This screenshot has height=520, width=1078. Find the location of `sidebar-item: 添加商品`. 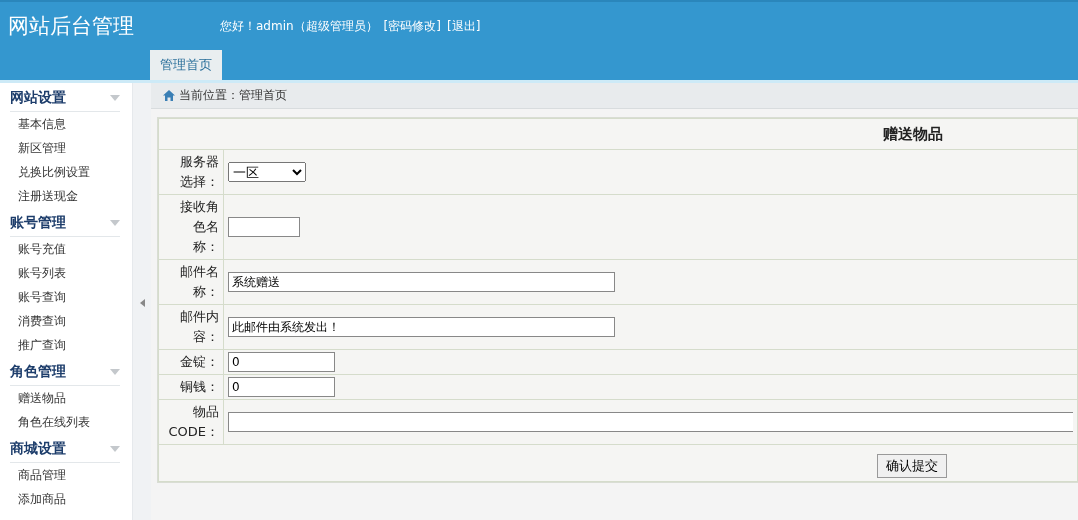

sidebar-item: 添加商品 is located at coordinates (71, 499).